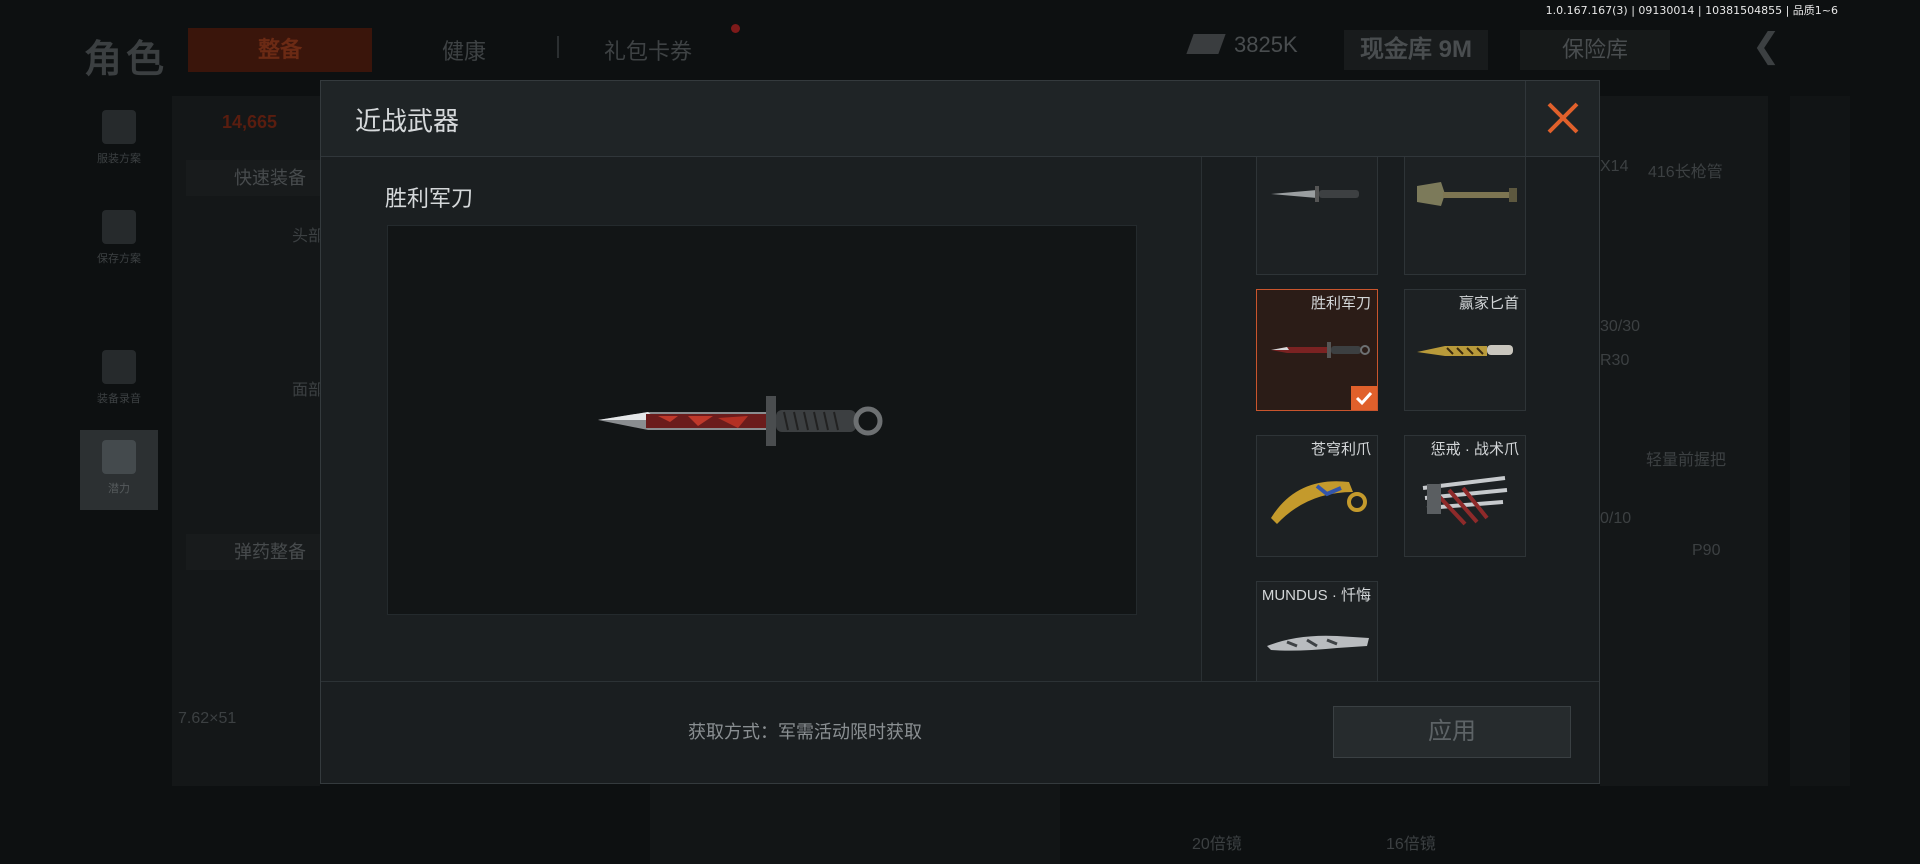 Image resolution: width=1920 pixels, height=864 pixels. Describe the element at coordinates (1684, 441) in the screenshot. I see `bg-right-panel` at that location.